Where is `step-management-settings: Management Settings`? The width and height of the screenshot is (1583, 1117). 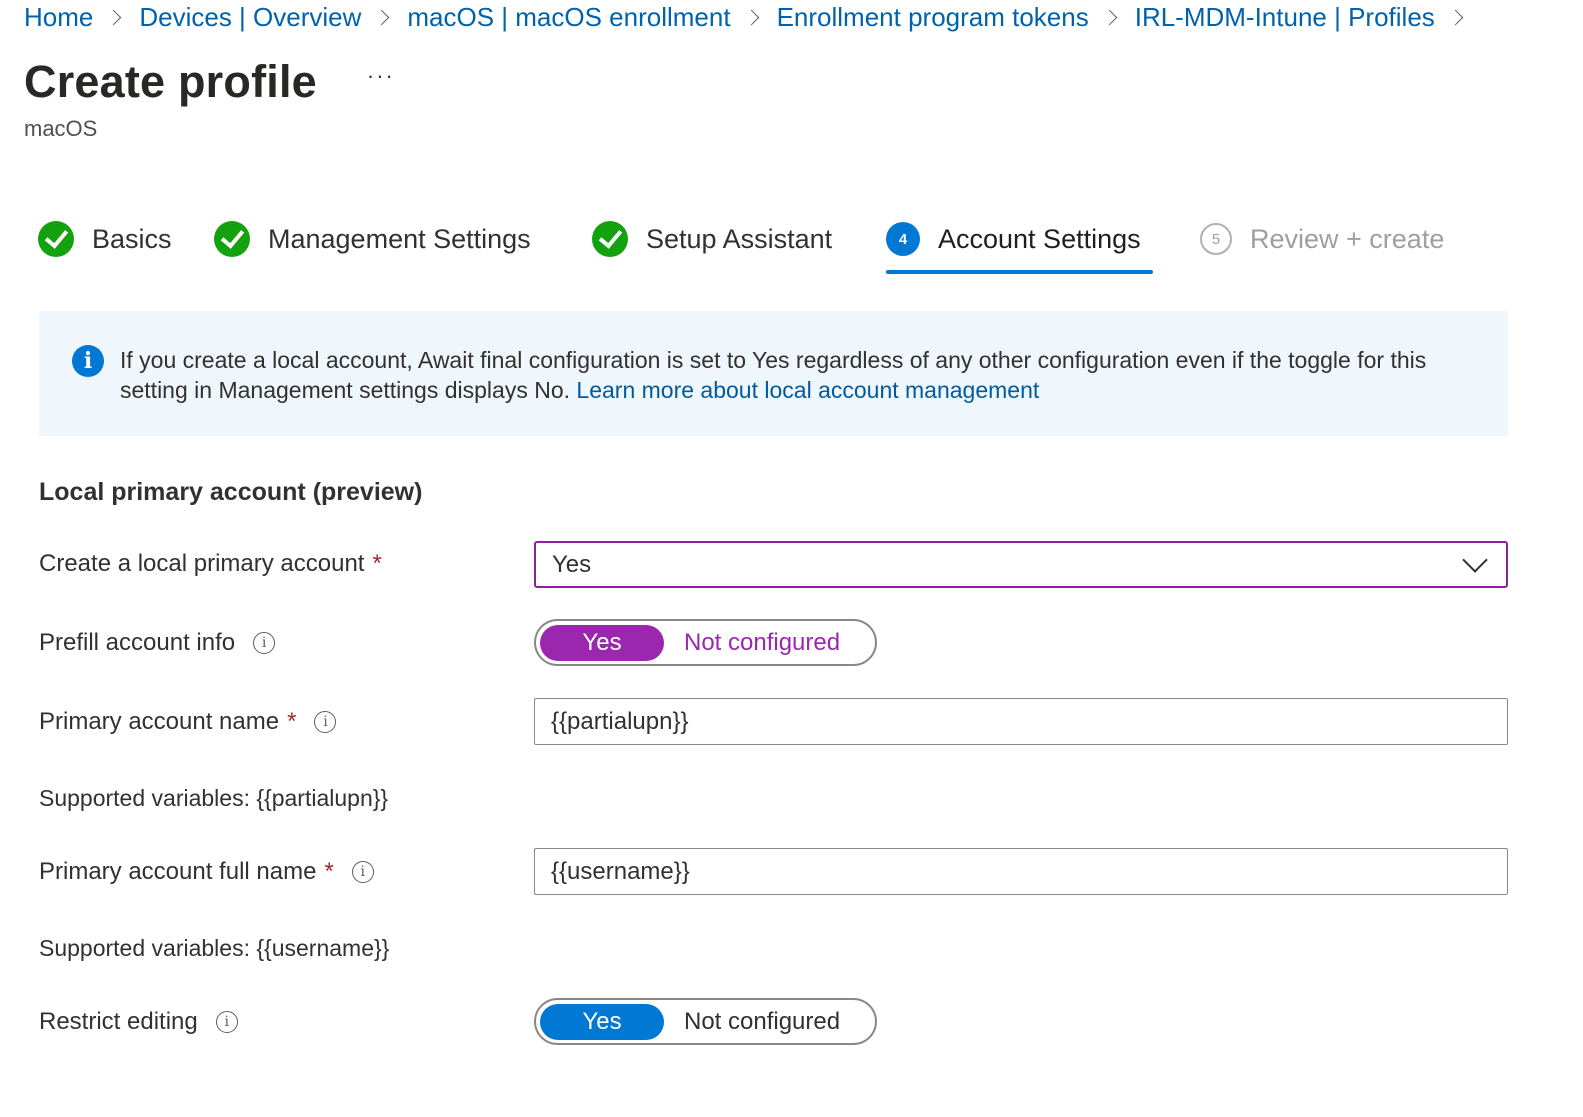 step-management-settings: Management Settings is located at coordinates (372, 239).